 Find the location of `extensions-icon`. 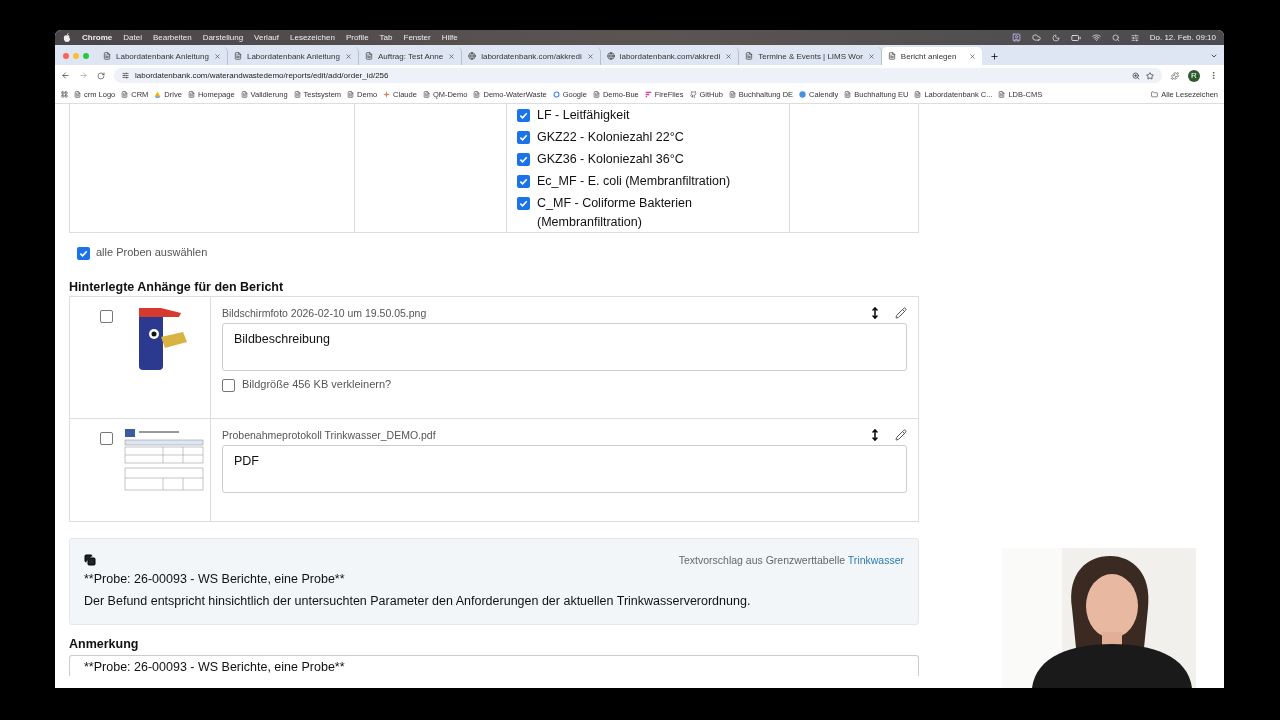

extensions-icon is located at coordinates (1175, 75).